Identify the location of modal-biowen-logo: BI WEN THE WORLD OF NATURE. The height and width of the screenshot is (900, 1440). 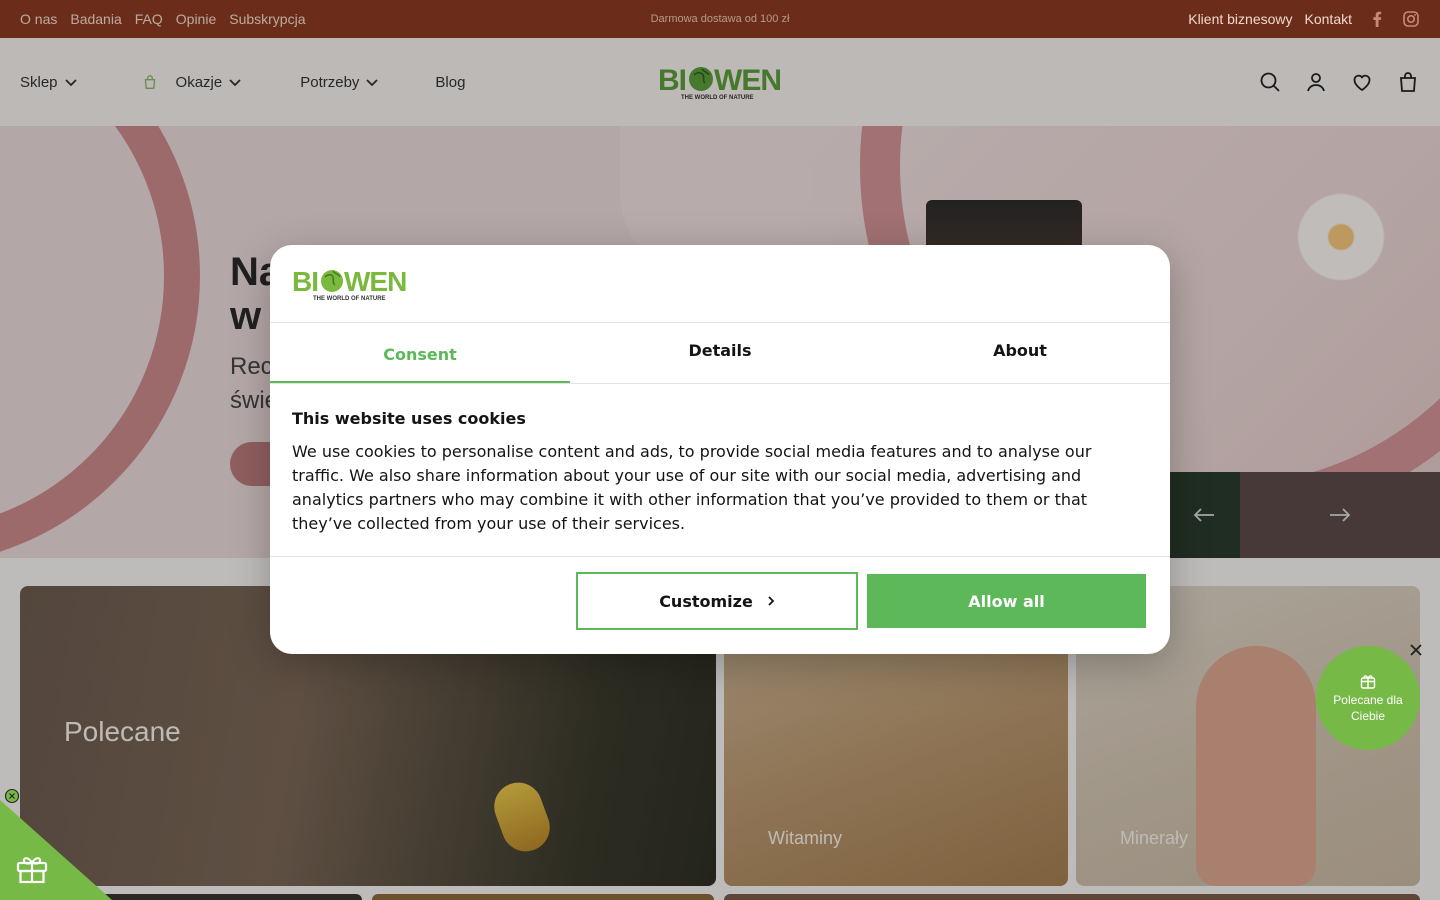
(350, 284).